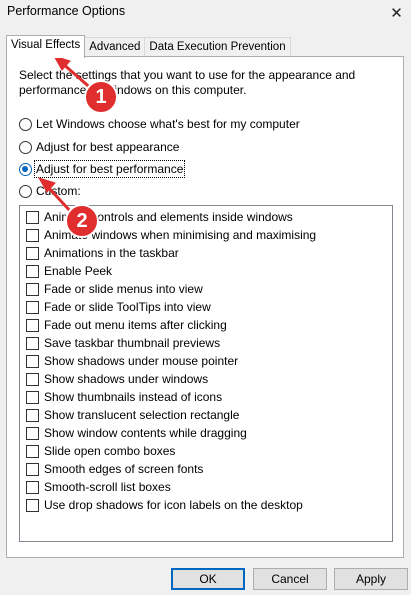 The image size is (411, 595). I want to click on checkbox-label: Smooth edges of screen fonts, so click(124, 469).